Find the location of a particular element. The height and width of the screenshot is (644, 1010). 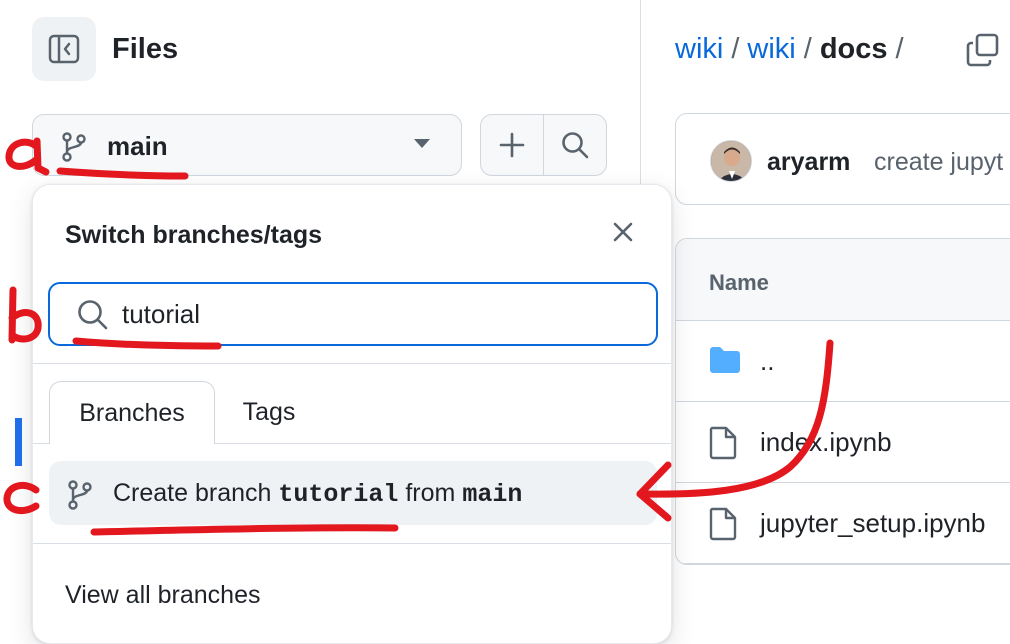

create-branch-prefix: Create branch is located at coordinates (196, 493).